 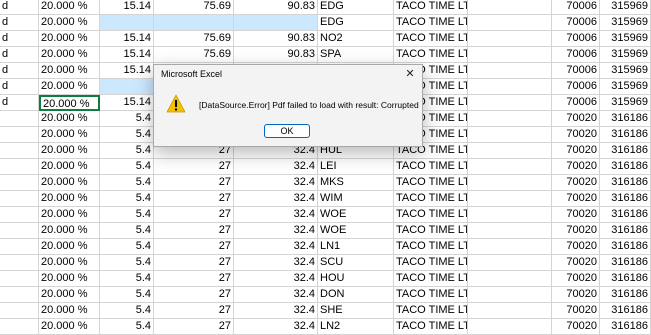 What do you see at coordinates (356, 311) in the screenshot?
I see `cell-col-f: SHE` at bounding box center [356, 311].